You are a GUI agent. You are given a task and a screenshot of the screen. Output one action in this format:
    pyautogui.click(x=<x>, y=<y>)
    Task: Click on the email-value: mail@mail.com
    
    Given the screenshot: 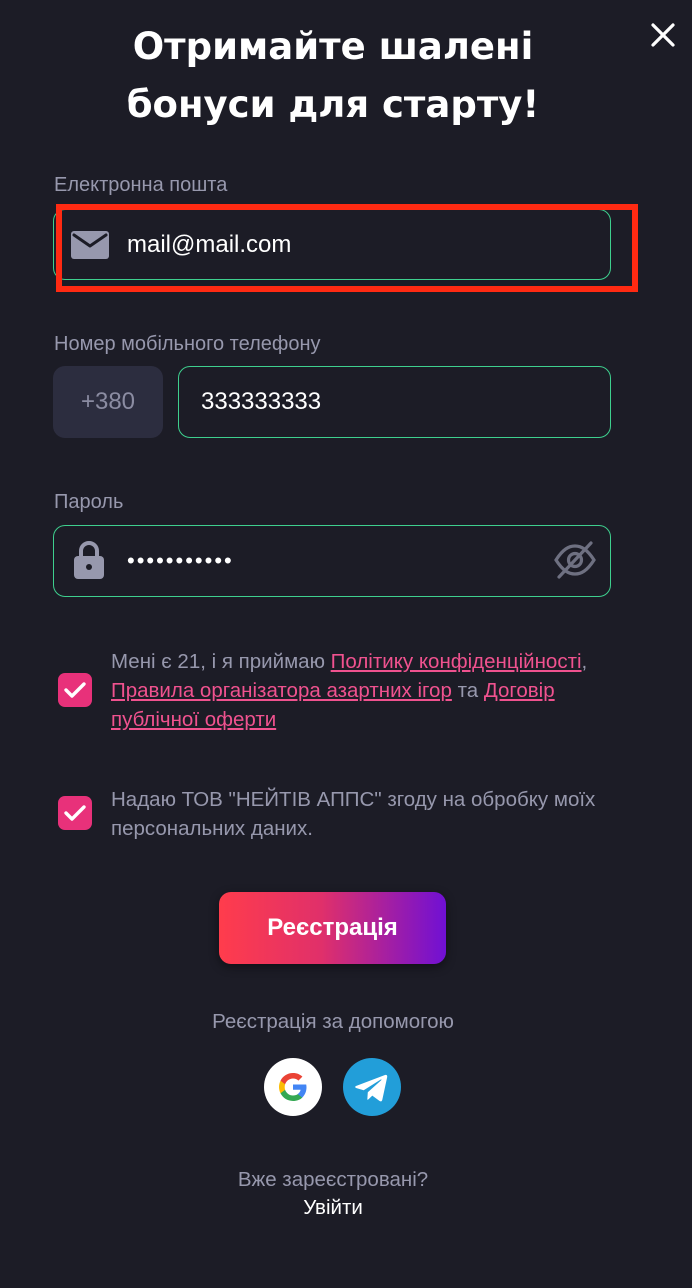 What is the action you would take?
    pyautogui.click(x=209, y=244)
    